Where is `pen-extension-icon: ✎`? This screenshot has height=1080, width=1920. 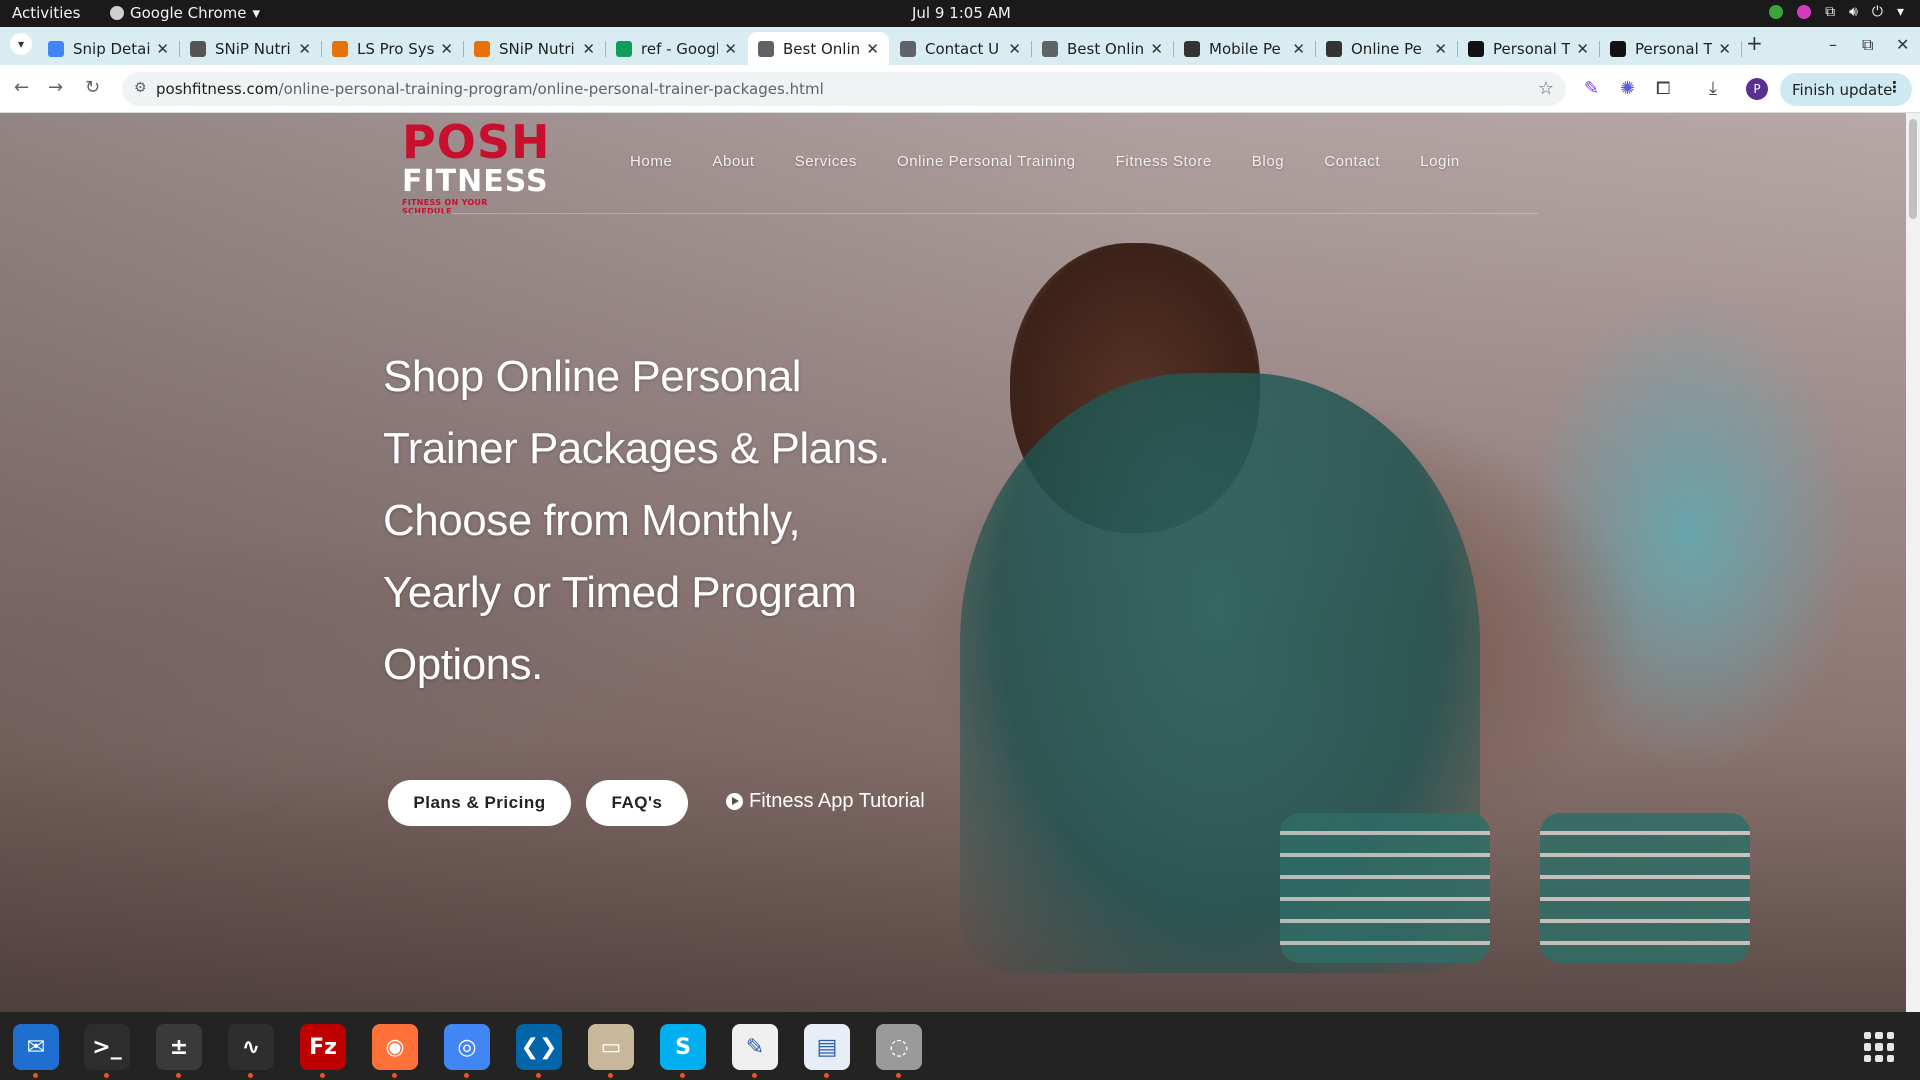 pen-extension-icon: ✎ is located at coordinates (1591, 88).